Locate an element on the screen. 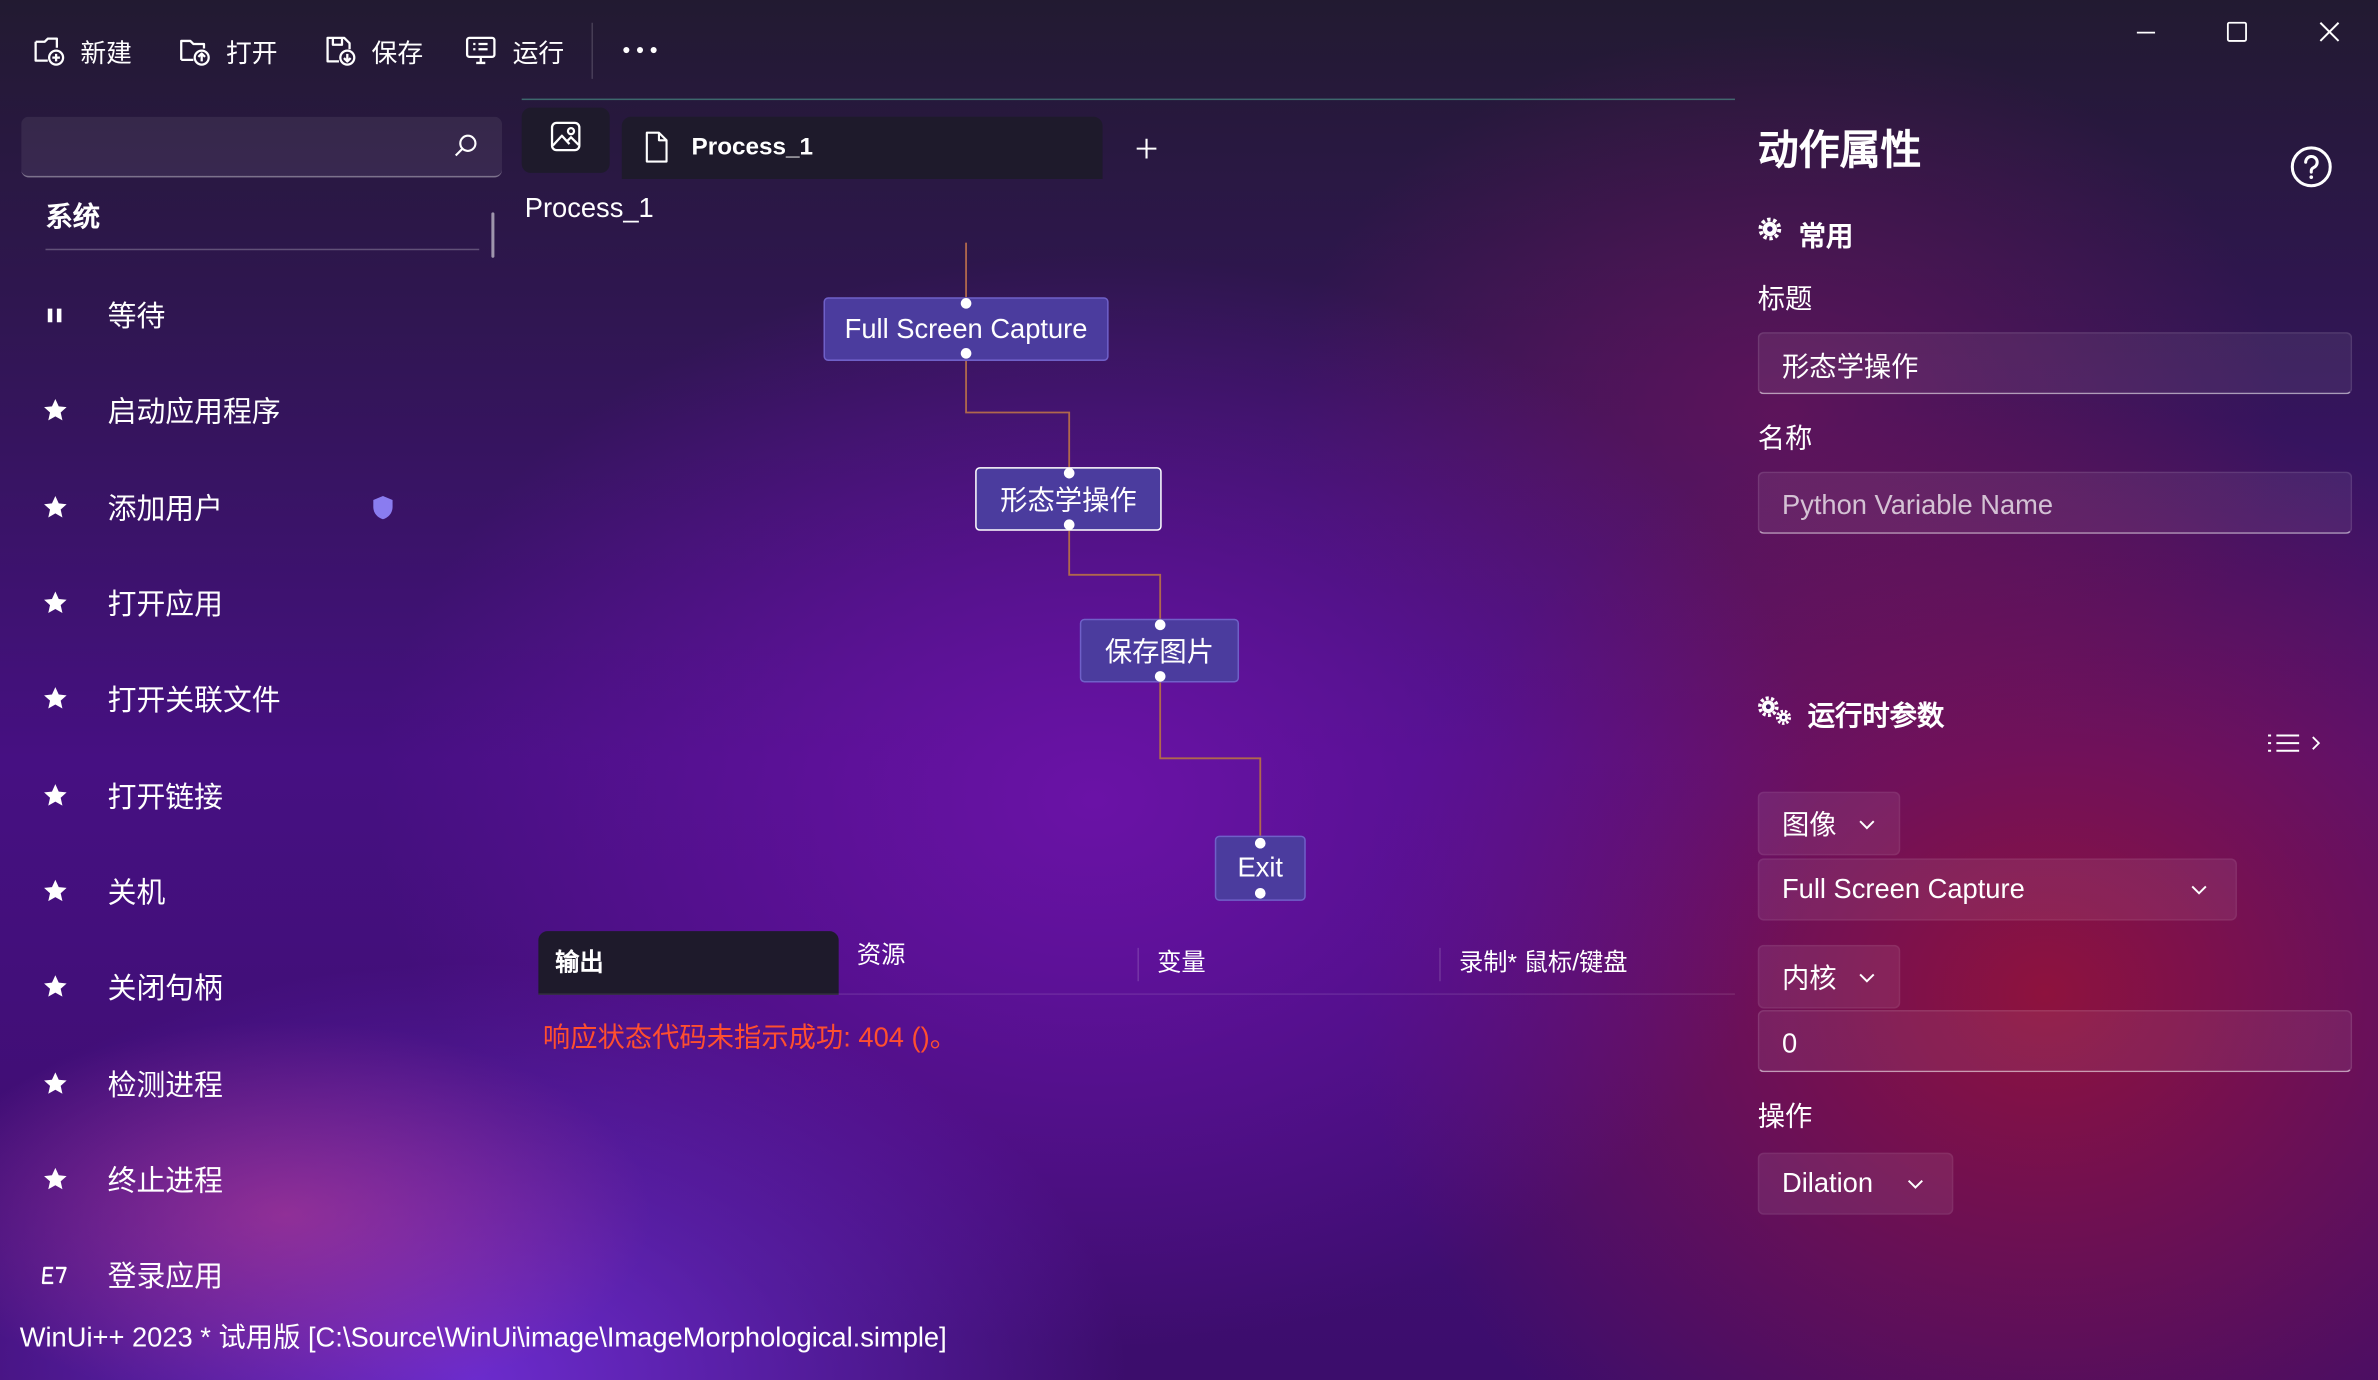 The image size is (2378, 1380). flow-node-full-screen-capture: Full Screen Capture is located at coordinates (966, 329).